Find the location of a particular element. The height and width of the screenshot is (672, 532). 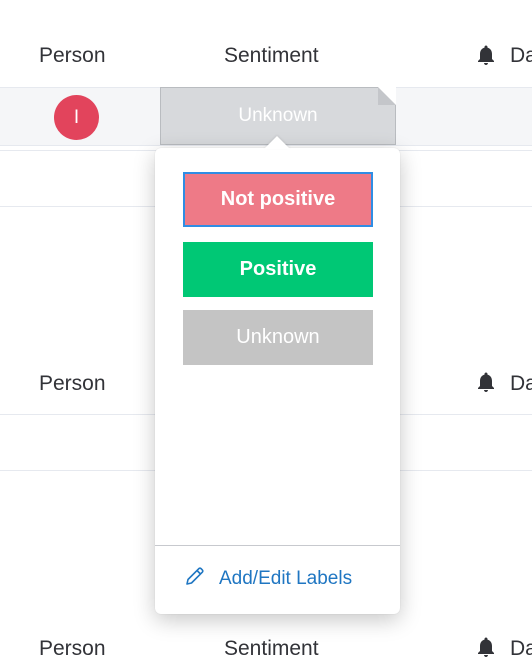

add-edit-labels-button: Add/Edit Labels is located at coordinates (267, 579).